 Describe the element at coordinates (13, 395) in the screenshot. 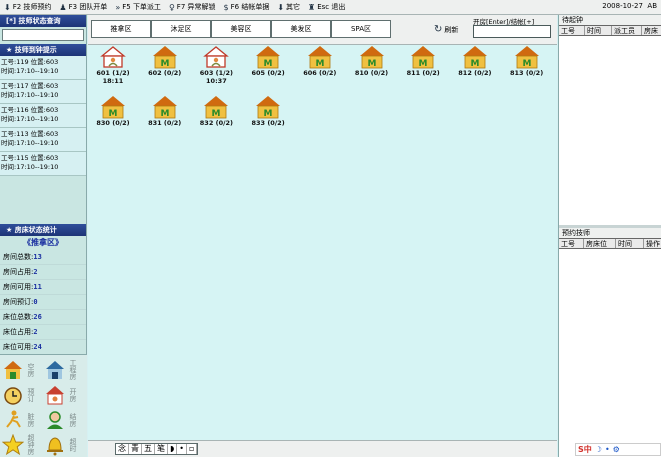

I see `alarm-clock-icon` at that location.